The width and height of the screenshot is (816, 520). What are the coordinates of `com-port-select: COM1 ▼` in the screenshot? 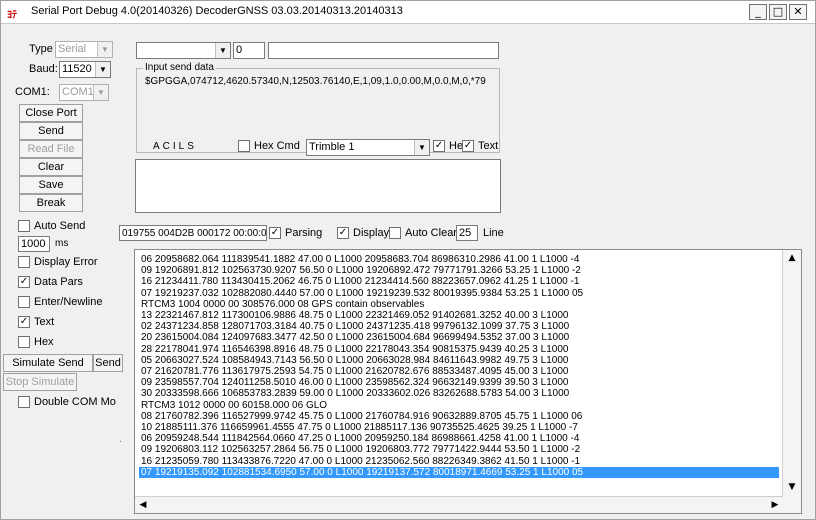 It's located at (84, 92).